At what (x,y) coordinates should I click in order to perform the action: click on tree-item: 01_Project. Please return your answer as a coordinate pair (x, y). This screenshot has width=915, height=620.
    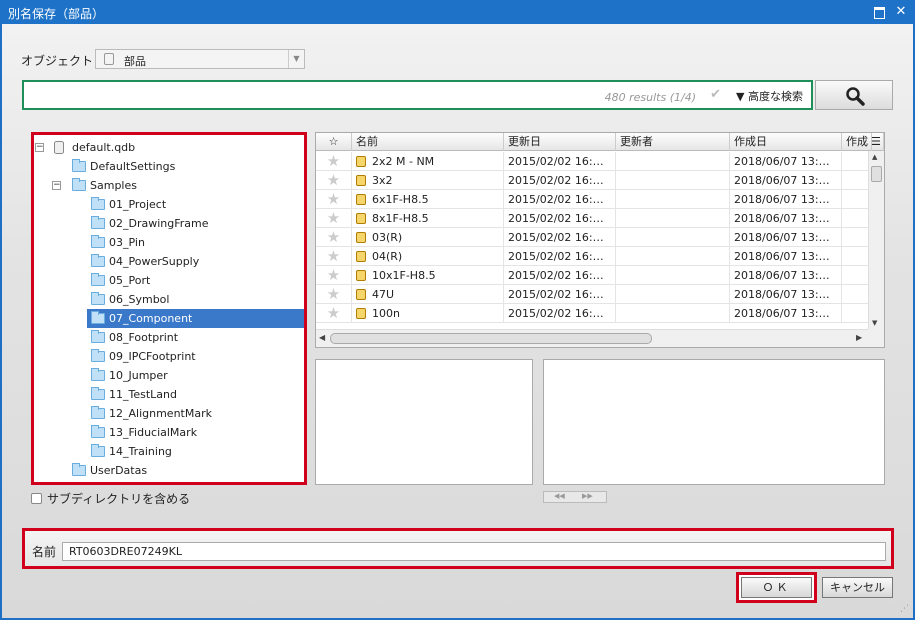
    Looking at the image, I should click on (195, 204).